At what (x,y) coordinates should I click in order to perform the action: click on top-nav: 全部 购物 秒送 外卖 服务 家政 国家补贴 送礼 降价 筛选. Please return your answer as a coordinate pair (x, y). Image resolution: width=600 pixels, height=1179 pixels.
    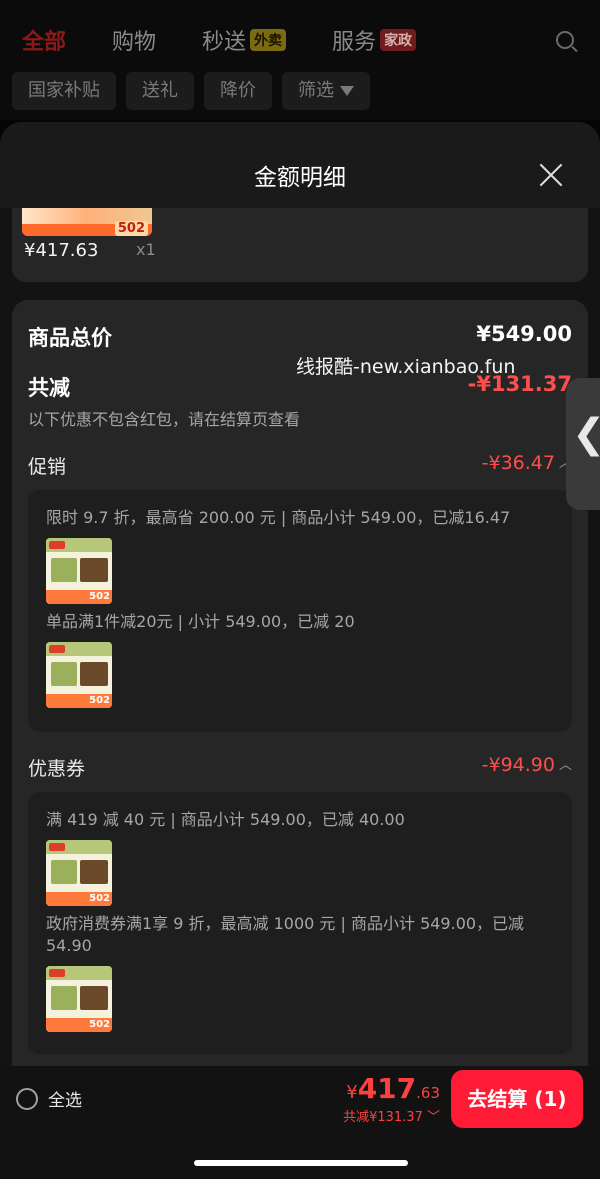
    Looking at the image, I should click on (300, 60).